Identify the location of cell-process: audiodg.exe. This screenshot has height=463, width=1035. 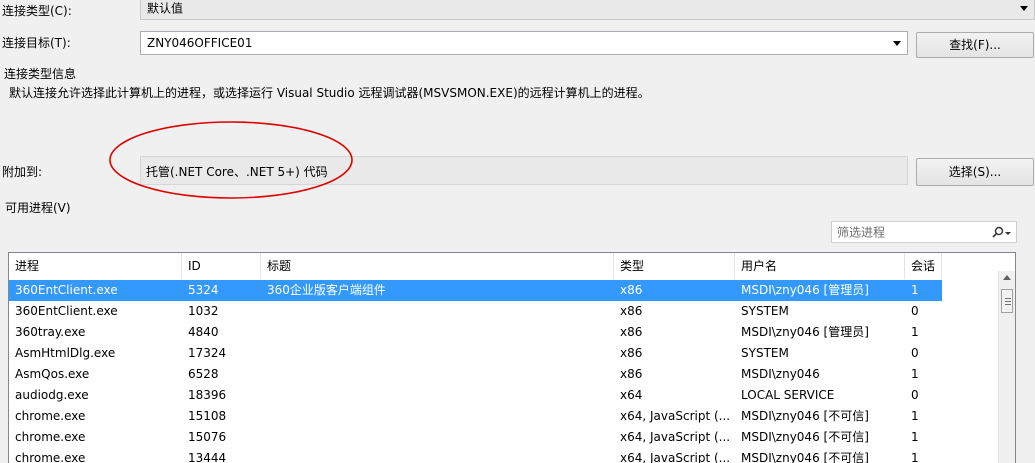
(52, 395).